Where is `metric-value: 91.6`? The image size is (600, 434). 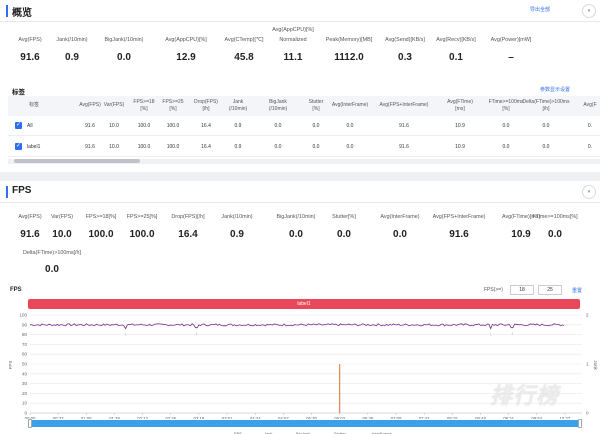
metric-value: 91.6 is located at coordinates (459, 234).